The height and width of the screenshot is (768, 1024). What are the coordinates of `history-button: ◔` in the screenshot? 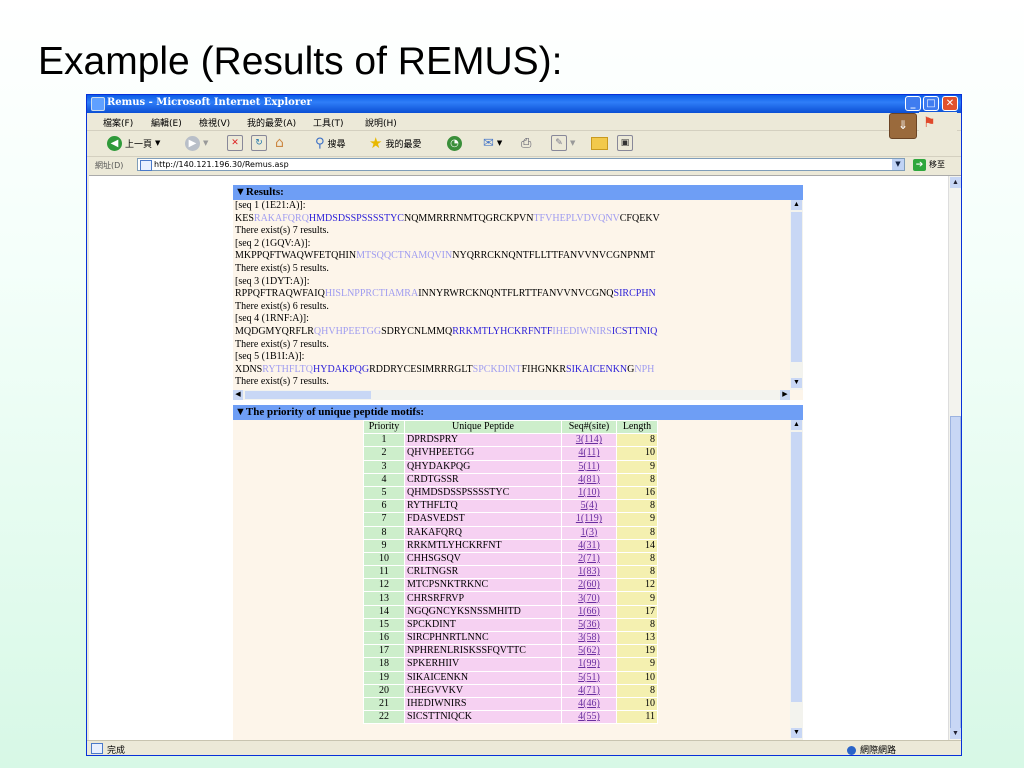 It's located at (454, 143).